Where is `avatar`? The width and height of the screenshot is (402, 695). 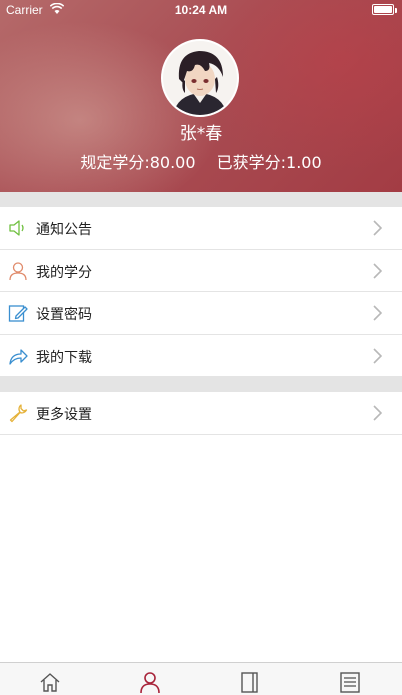
avatar is located at coordinates (200, 78).